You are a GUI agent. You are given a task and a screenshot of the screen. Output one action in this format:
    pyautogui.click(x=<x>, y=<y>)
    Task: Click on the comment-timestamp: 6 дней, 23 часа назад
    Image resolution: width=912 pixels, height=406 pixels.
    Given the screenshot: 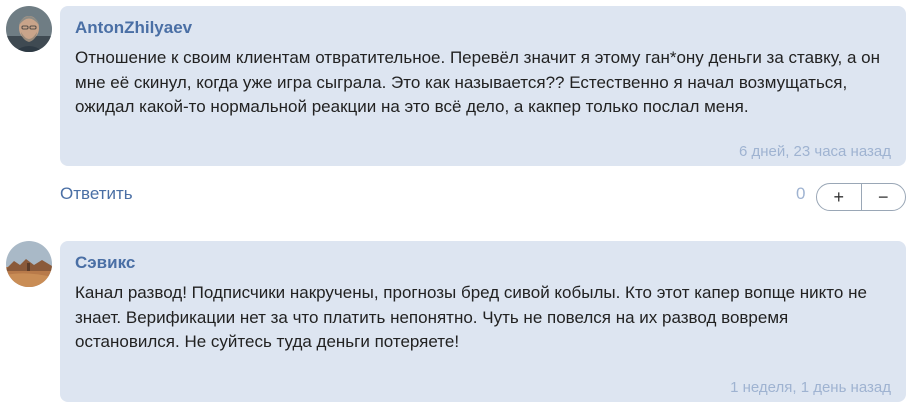 What is the action you would take?
    pyautogui.click(x=815, y=151)
    